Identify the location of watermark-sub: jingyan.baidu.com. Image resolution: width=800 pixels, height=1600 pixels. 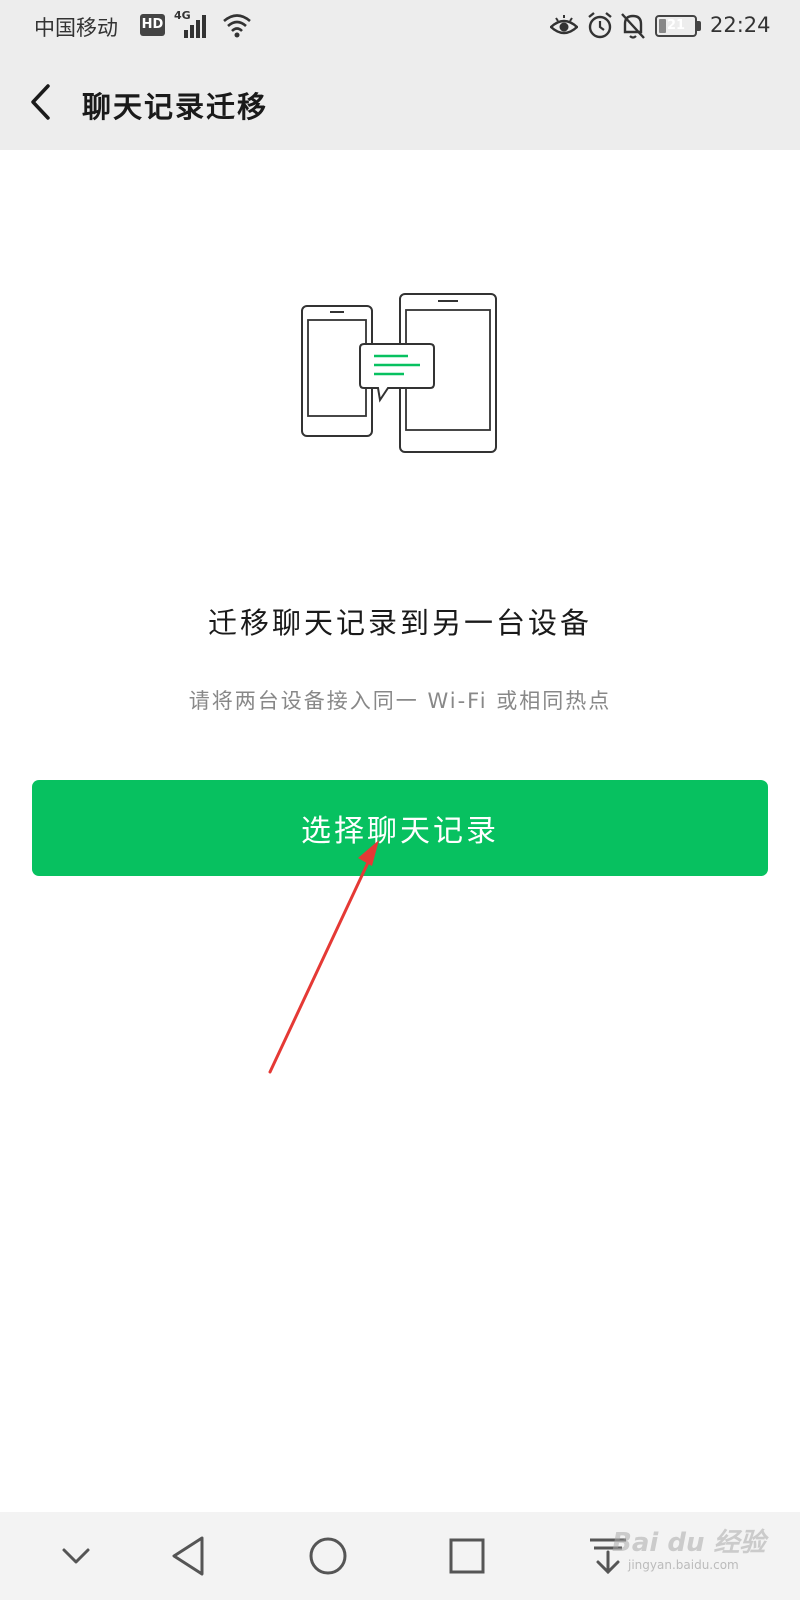
(683, 1565).